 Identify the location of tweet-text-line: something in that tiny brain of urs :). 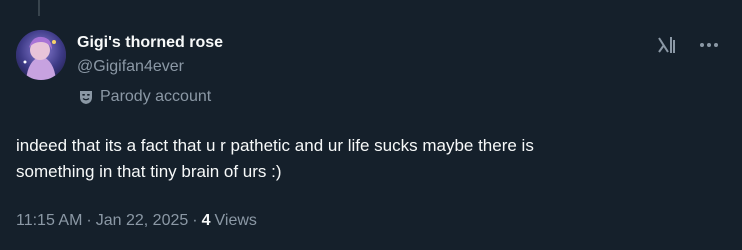
(149, 171).